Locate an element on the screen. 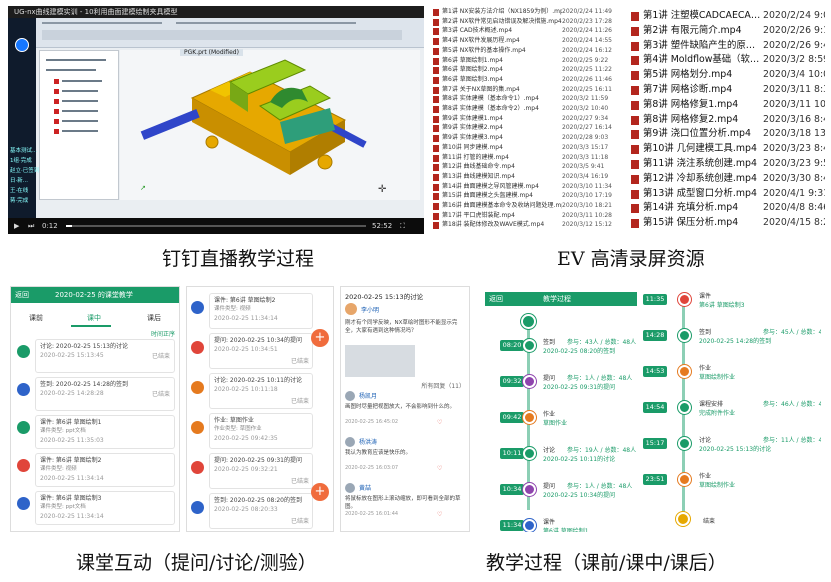 The height and width of the screenshot is (582, 831). timeline-name: 2020-02-25 10:11的讨论 is located at coordinates (579, 459).